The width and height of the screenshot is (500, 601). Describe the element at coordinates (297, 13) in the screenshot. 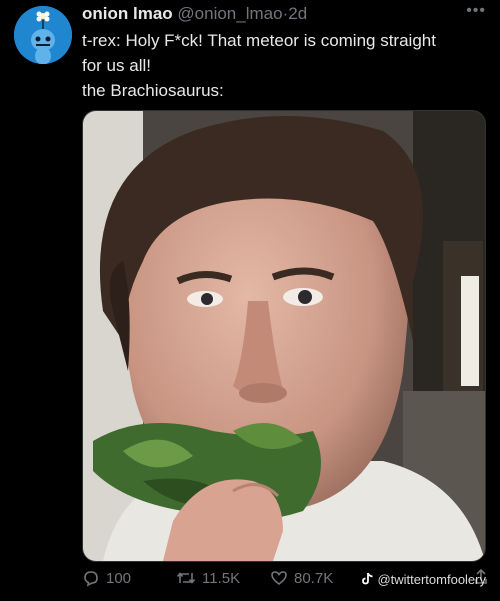

I see `tweet-timestamp: 2d` at that location.